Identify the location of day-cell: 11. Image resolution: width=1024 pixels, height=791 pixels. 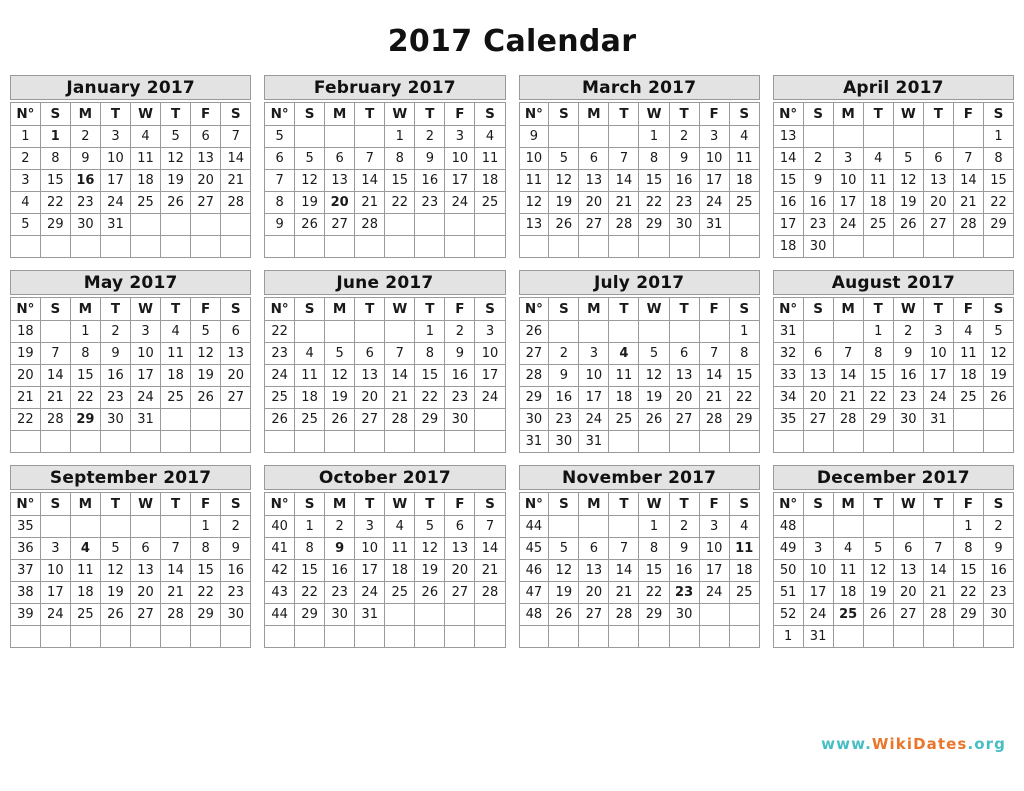
(744, 548).